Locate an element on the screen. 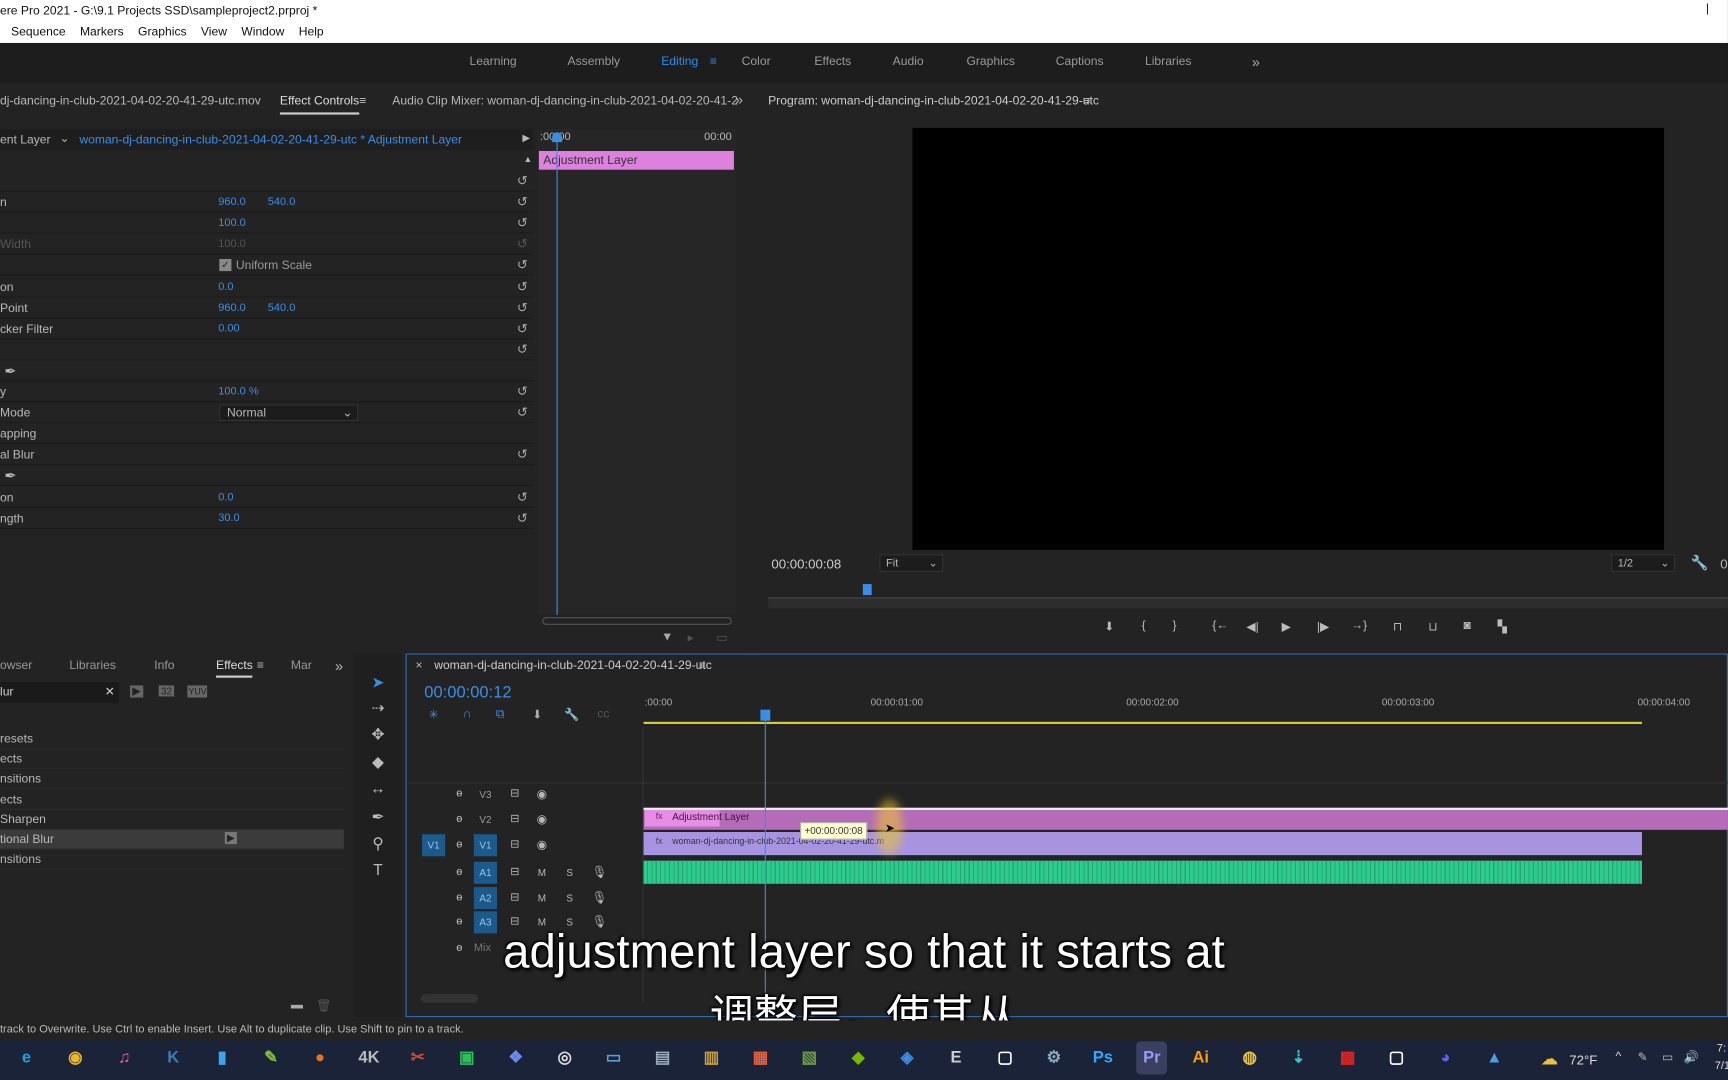 Image resolution: width=1728 pixels, height=1080 pixels. menu-window: Window is located at coordinates (262, 31).